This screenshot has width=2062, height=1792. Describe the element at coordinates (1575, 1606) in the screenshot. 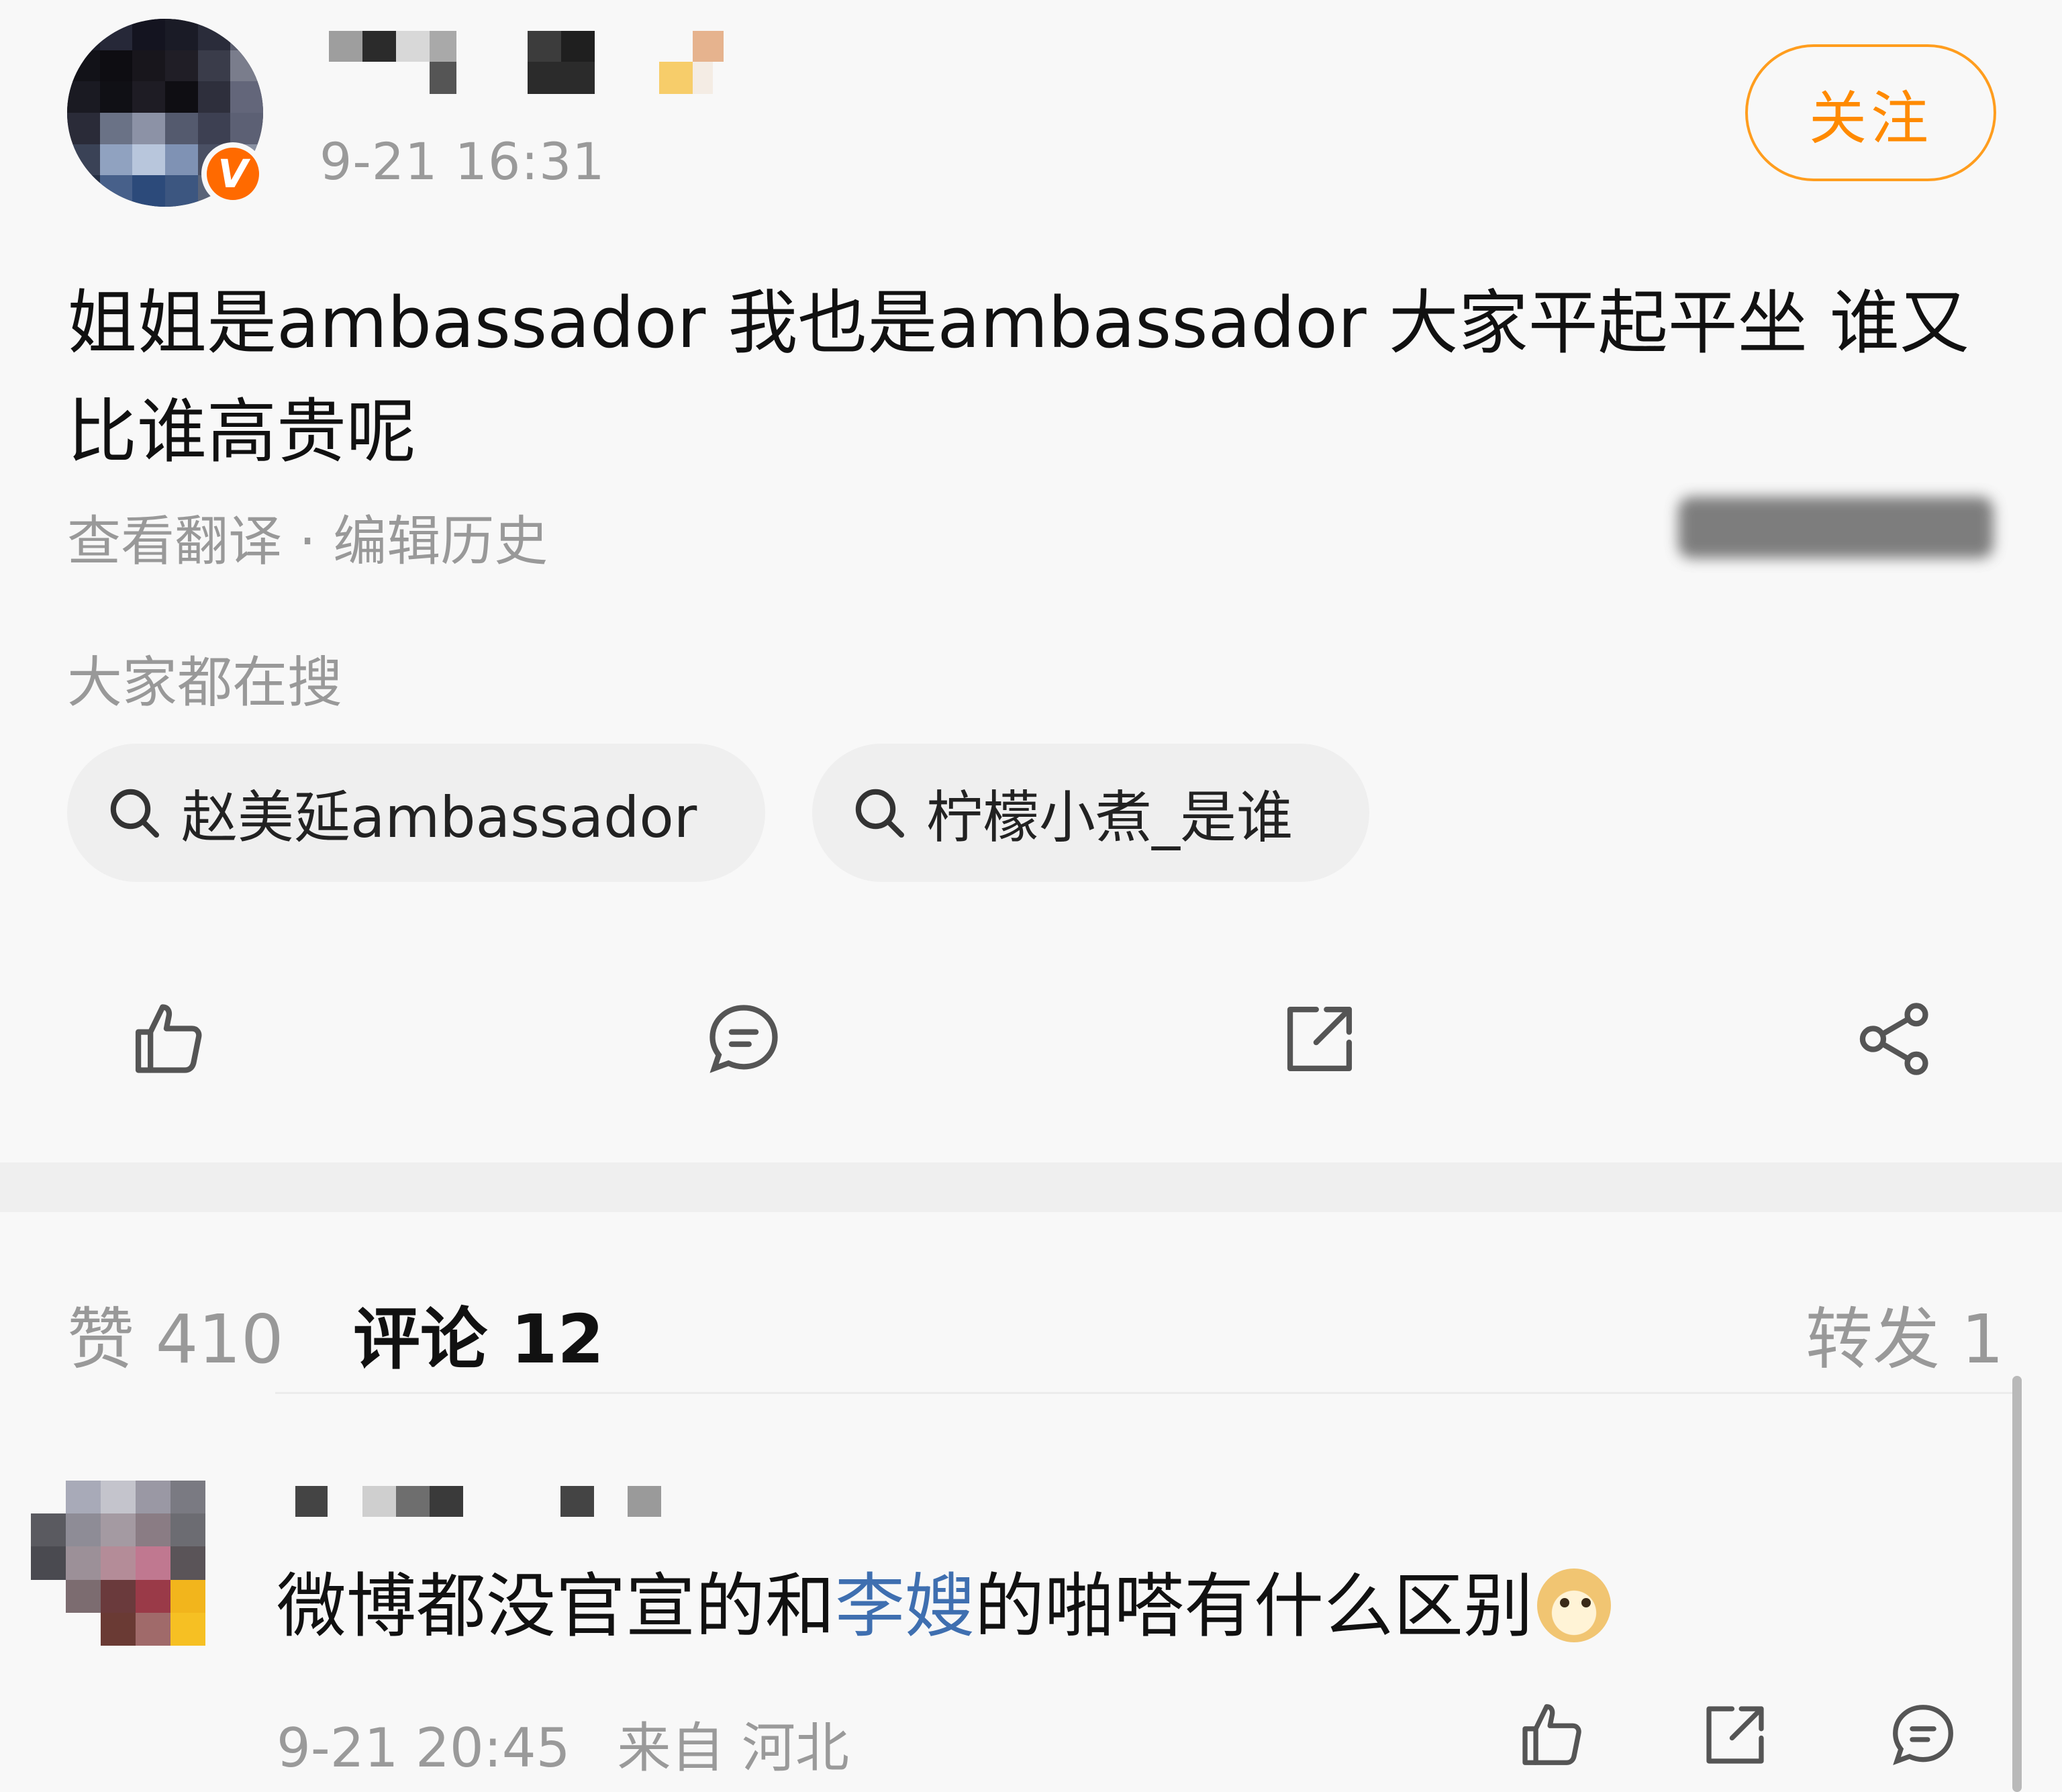

I see `doge-emoji-icon` at that location.